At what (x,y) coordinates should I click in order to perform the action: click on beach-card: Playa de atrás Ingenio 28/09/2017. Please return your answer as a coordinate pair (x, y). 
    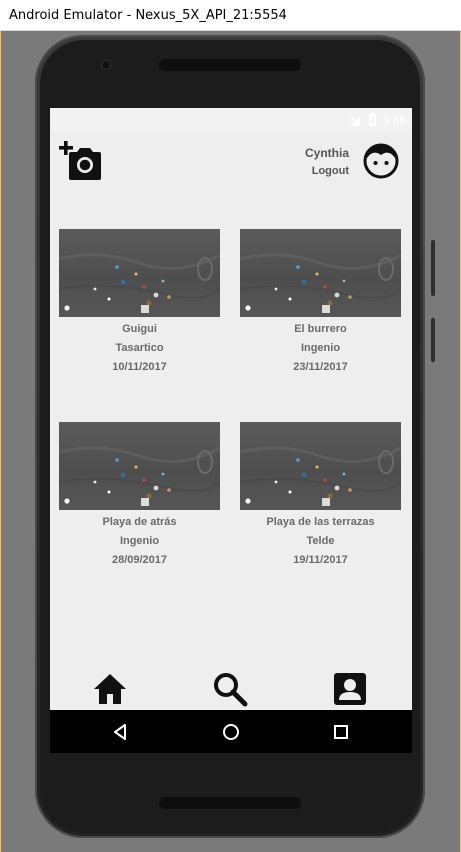
    Looking at the image, I should click on (139, 496).